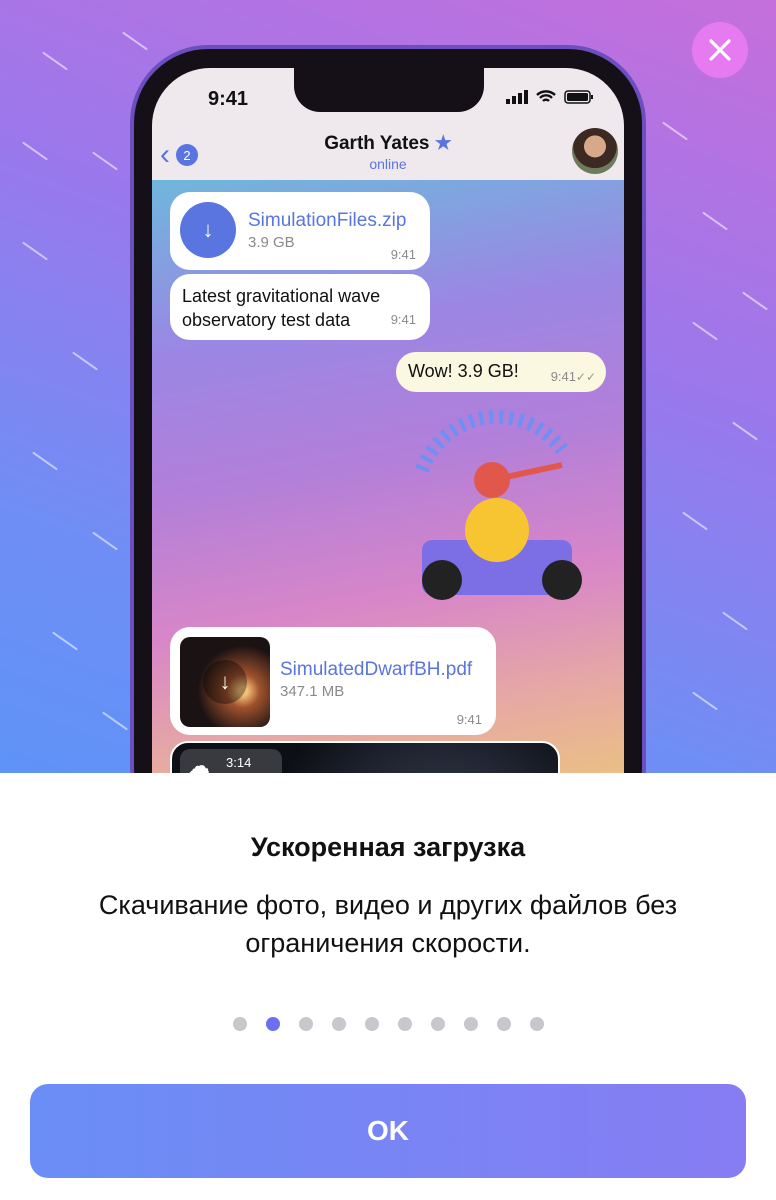 The height and width of the screenshot is (1200, 776). What do you see at coordinates (228, 99) in the screenshot?
I see `status-time: 9:41` at bounding box center [228, 99].